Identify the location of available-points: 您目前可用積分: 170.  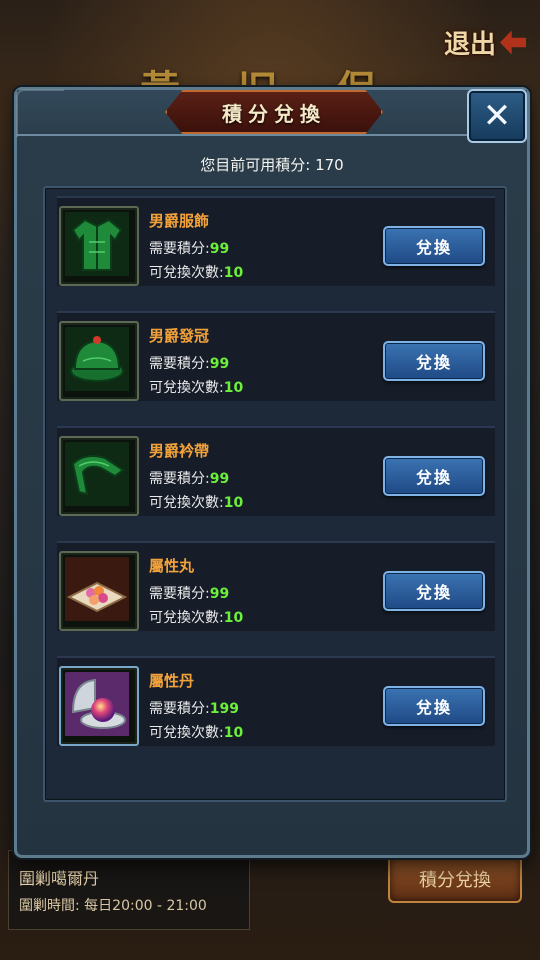
(272, 164).